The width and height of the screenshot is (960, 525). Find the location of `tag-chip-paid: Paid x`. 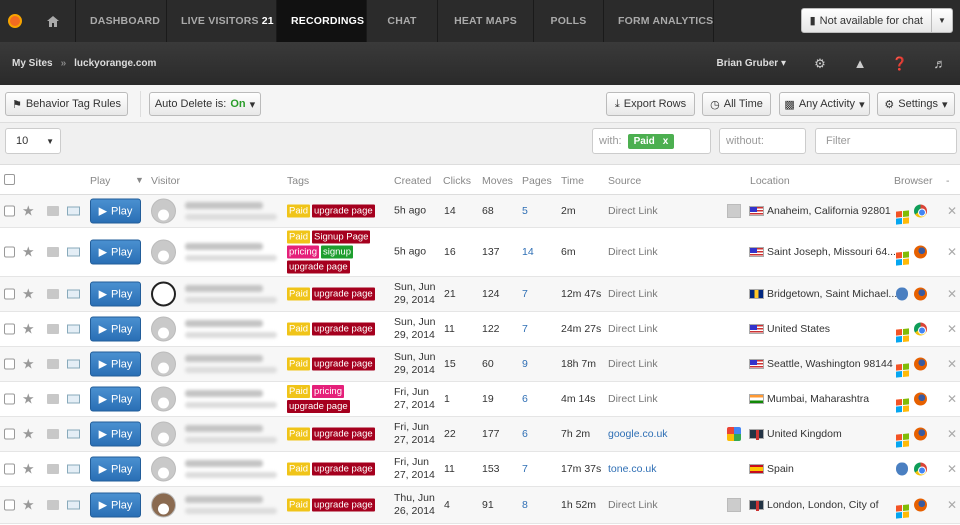

tag-chip-paid: Paid x is located at coordinates (651, 141).